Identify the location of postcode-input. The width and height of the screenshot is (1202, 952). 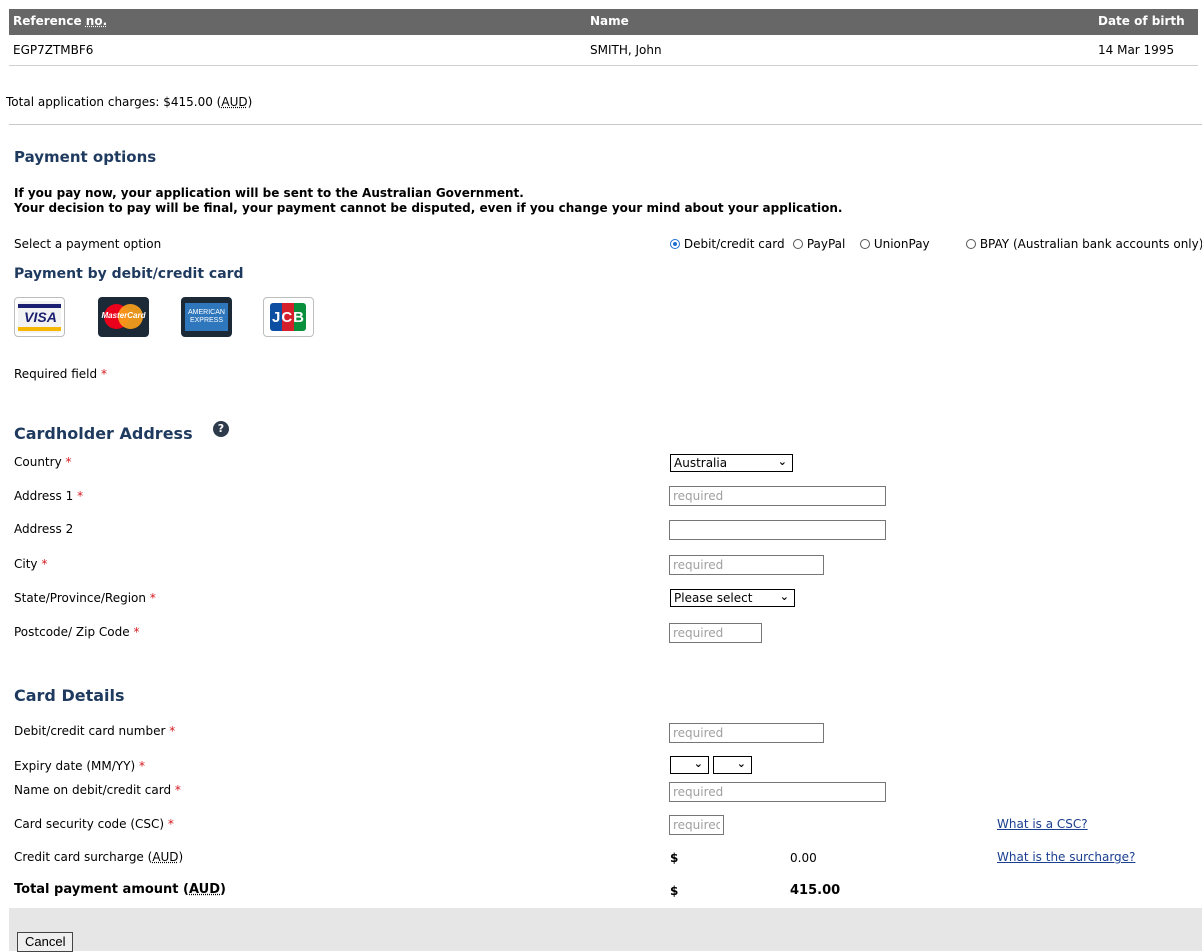
(715, 633).